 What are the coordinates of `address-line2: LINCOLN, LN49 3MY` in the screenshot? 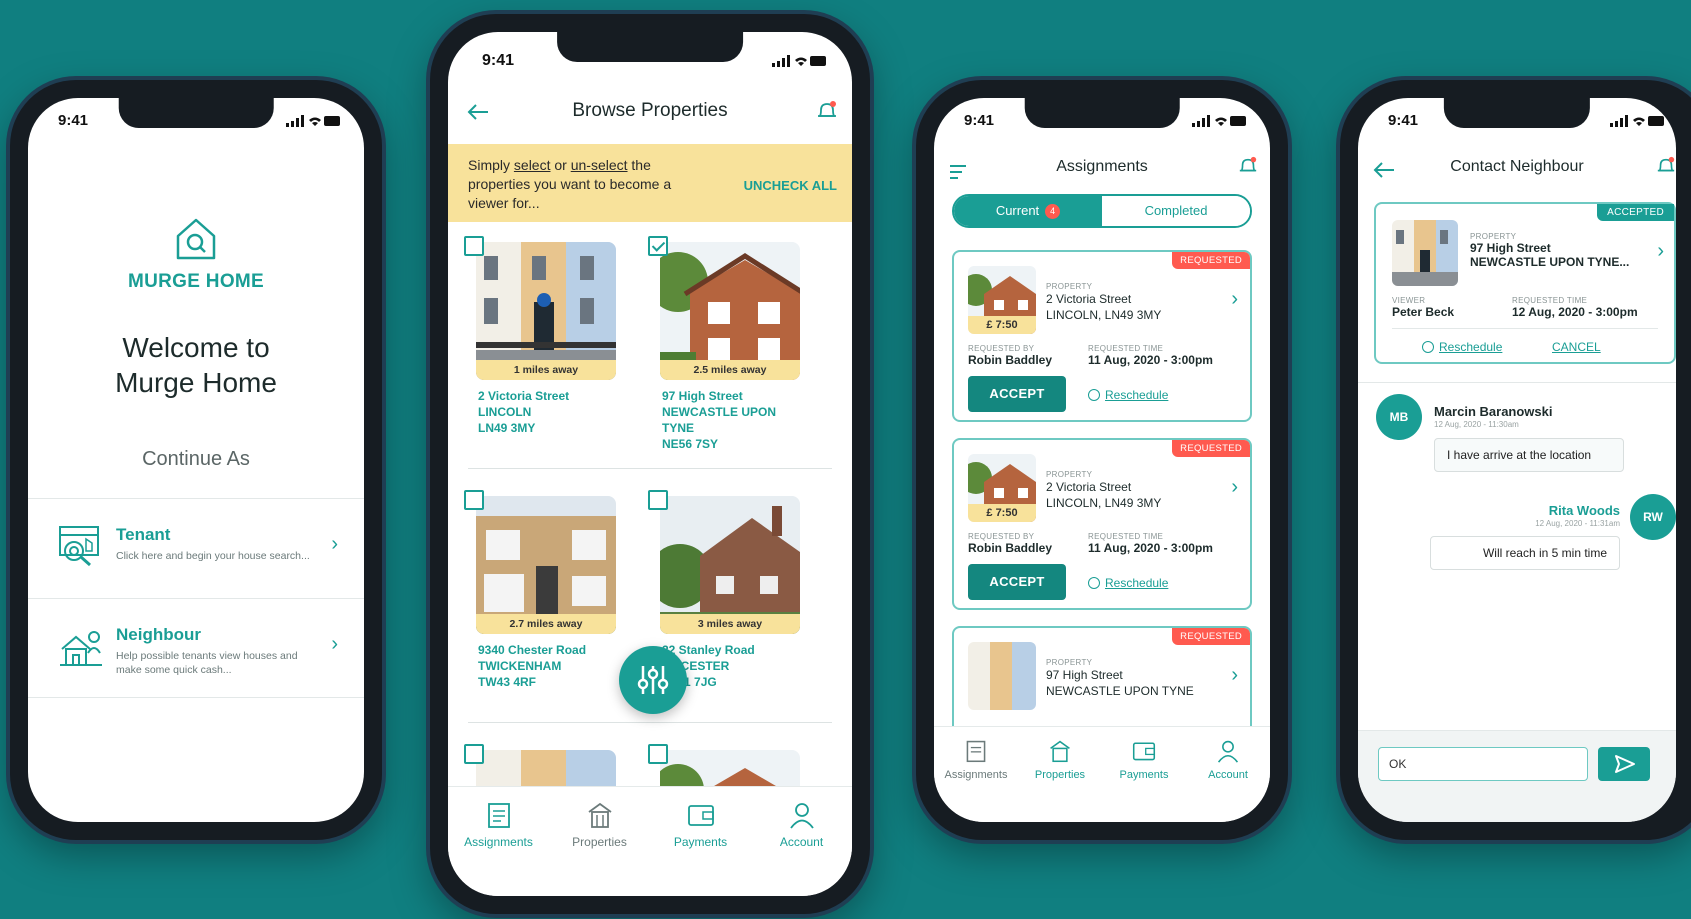 It's located at (1104, 503).